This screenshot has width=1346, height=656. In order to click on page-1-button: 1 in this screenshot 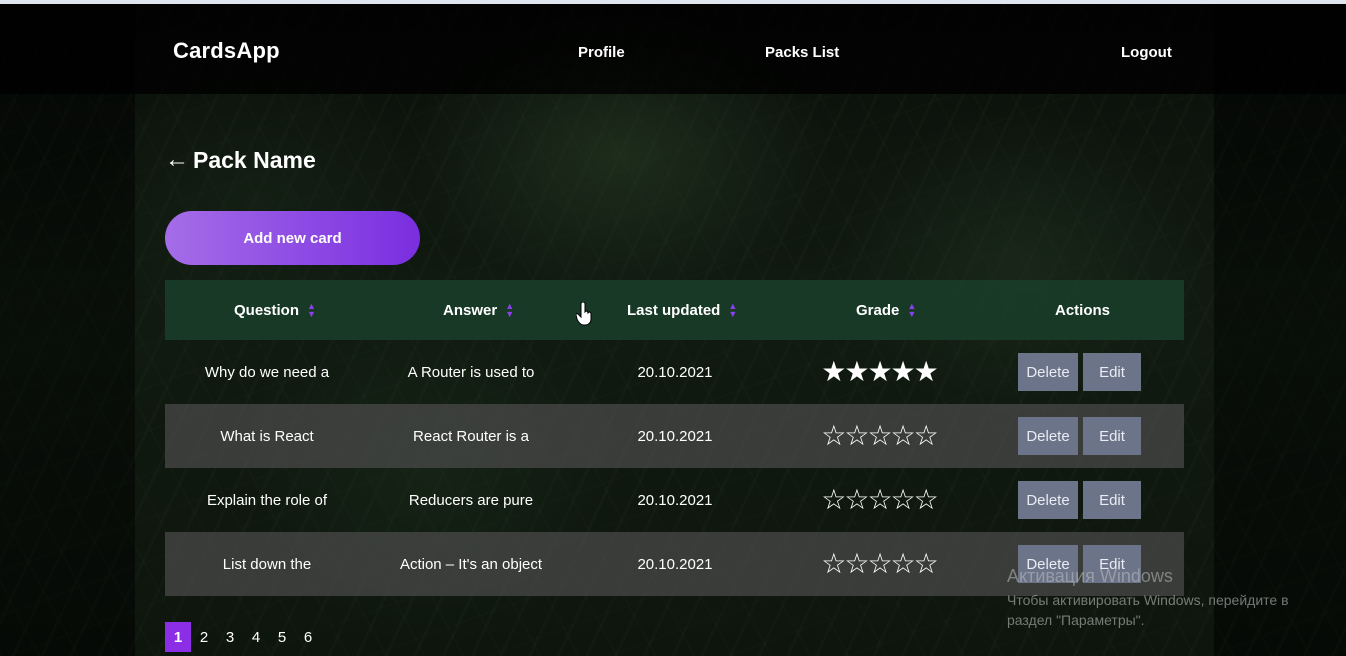, I will do `click(178, 637)`.